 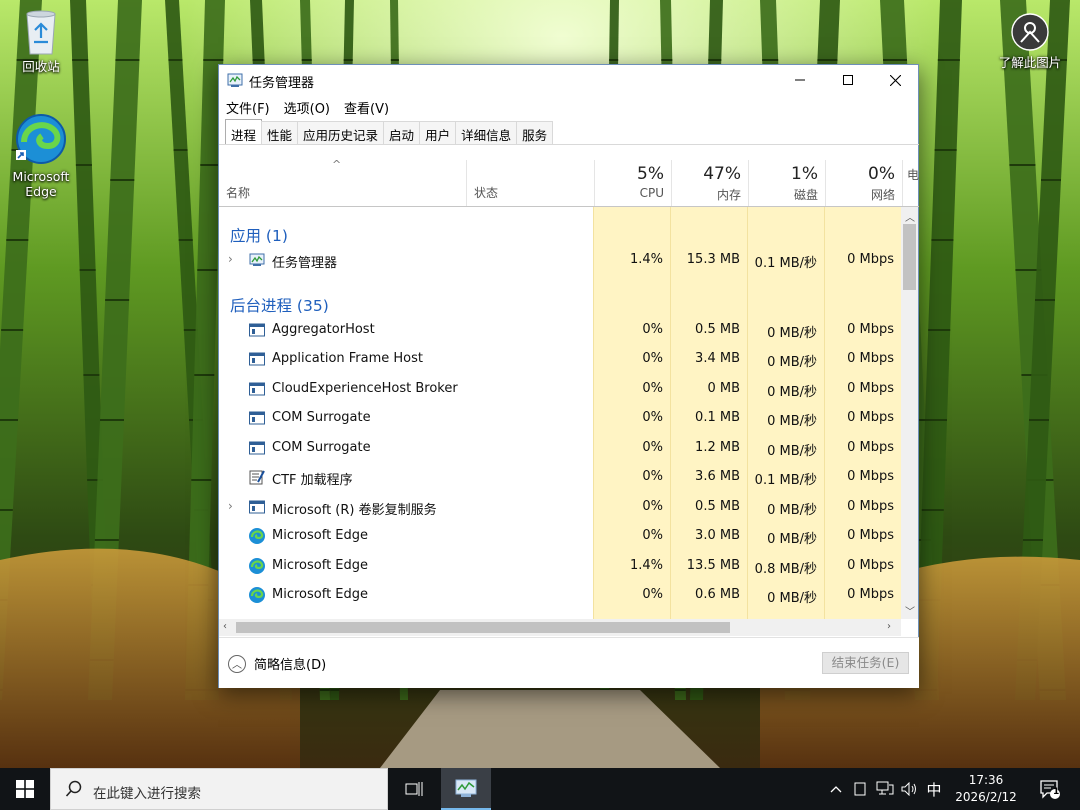 I want to click on process-name: 任务管理器, so click(x=305, y=263).